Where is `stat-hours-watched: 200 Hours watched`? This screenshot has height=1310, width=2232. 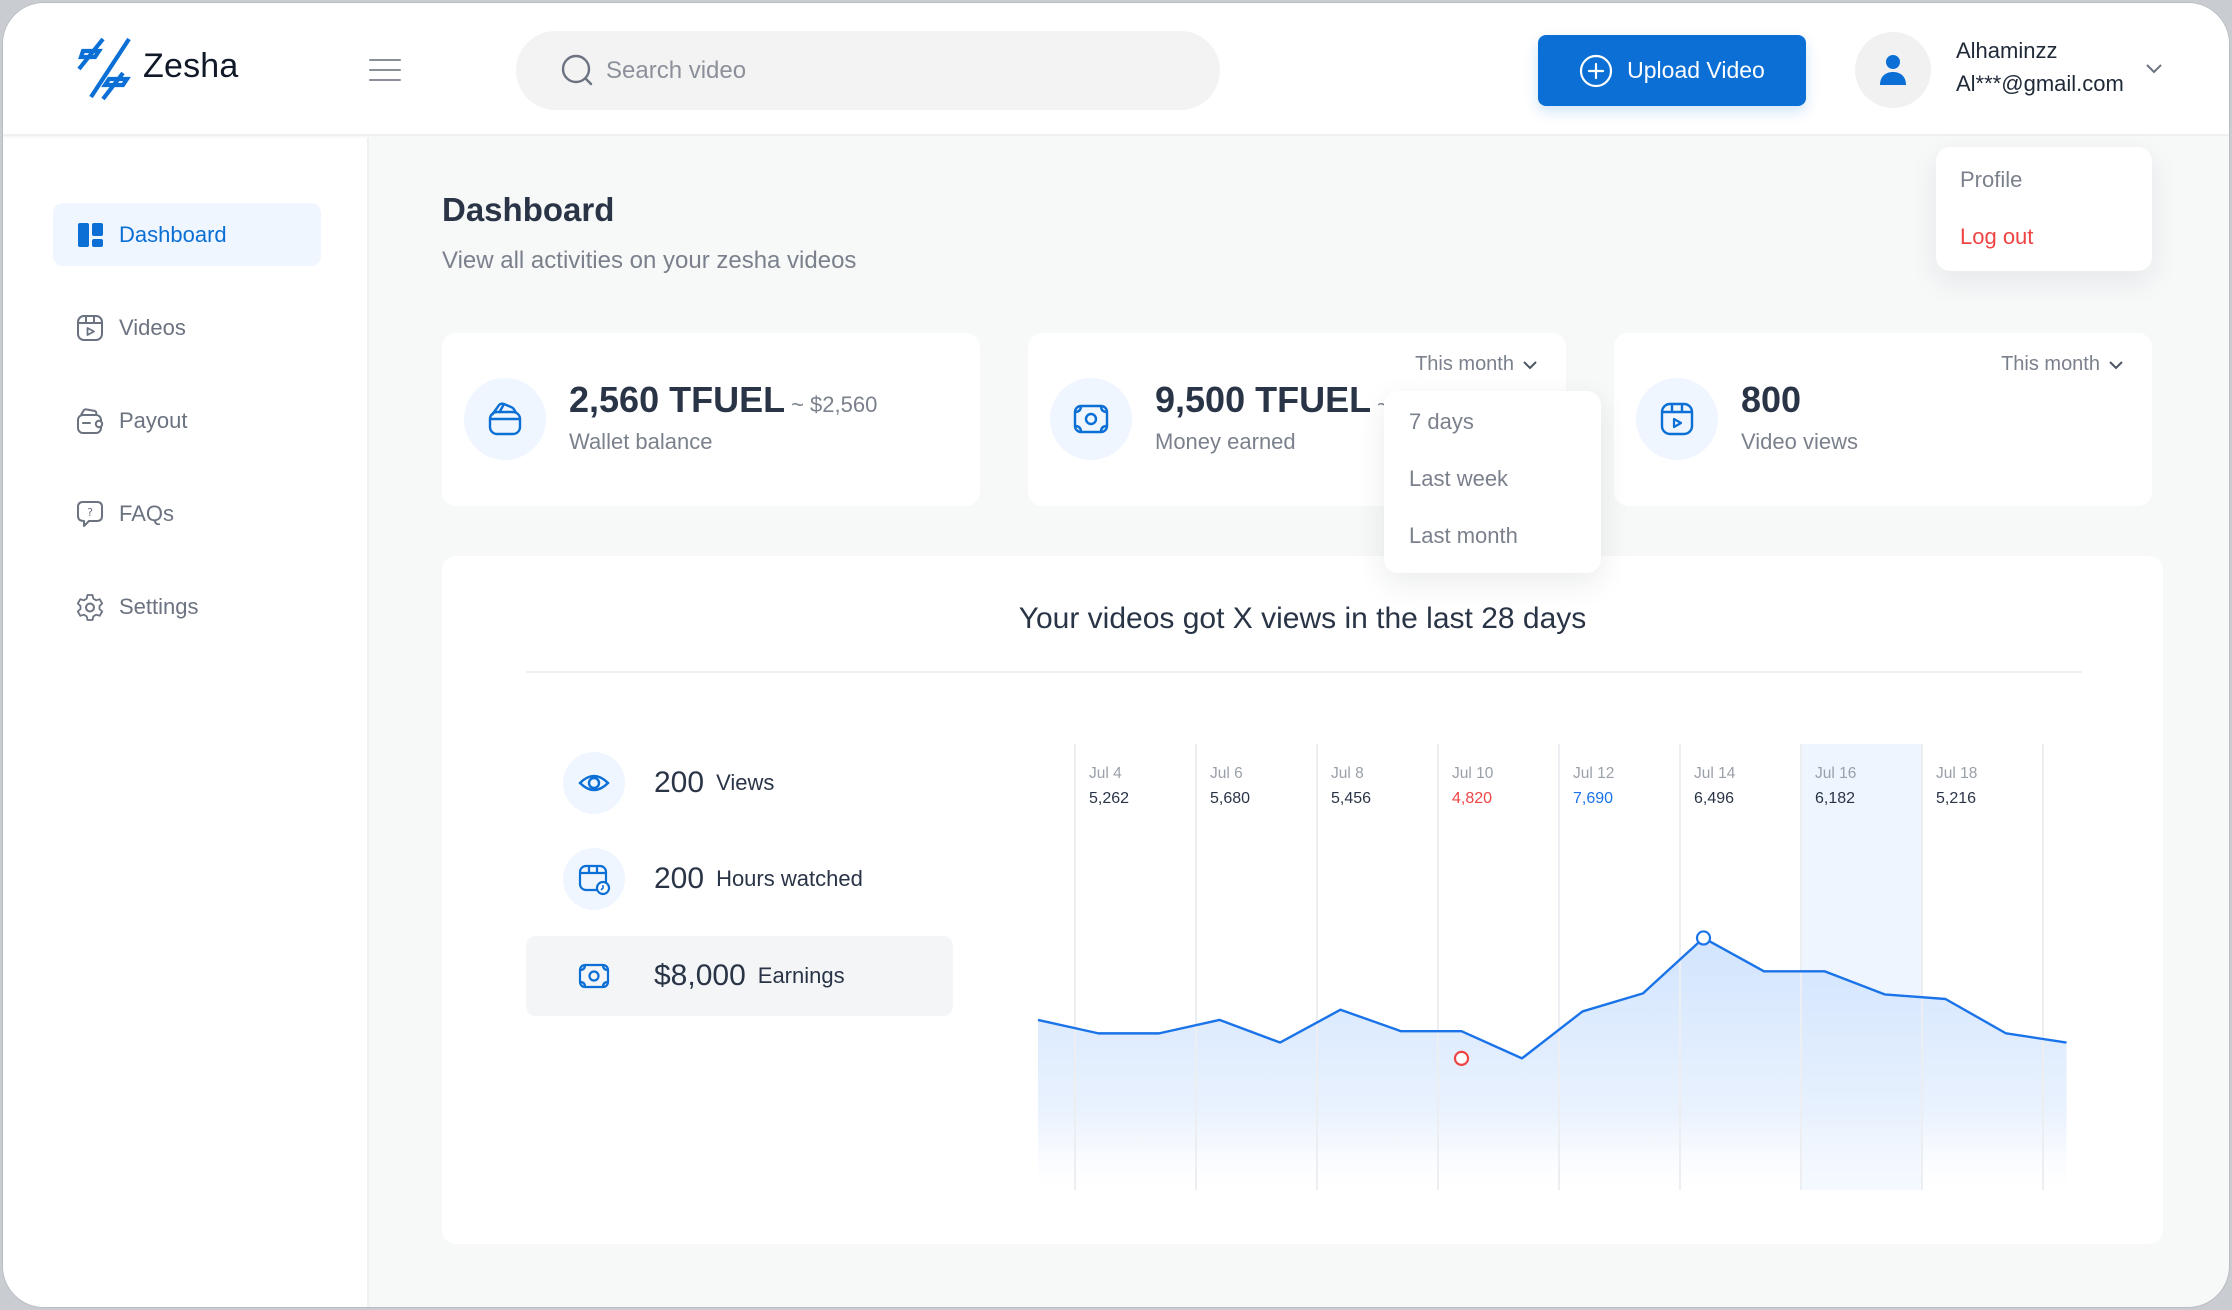
stat-hours-watched: 200 Hours watched is located at coordinates (739, 879).